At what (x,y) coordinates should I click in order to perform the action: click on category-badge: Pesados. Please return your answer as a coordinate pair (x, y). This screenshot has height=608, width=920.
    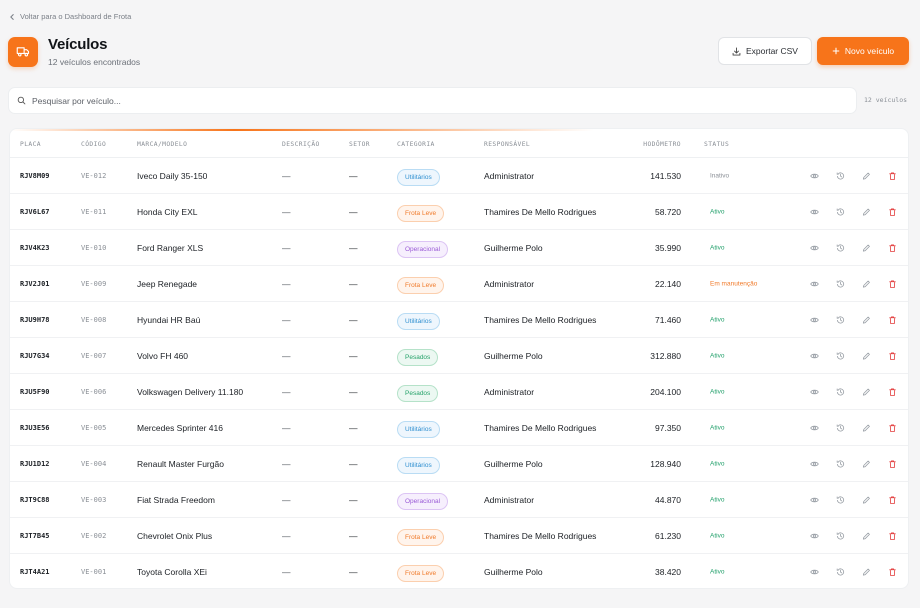
    Looking at the image, I should click on (418, 357).